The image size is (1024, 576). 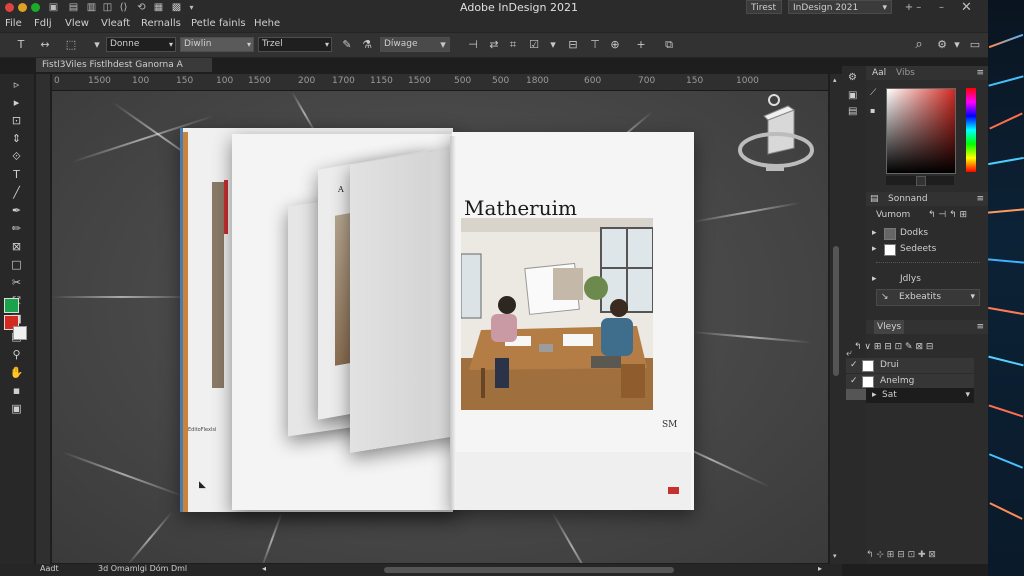 I want to click on swatch-chip, so click(x=921, y=181).